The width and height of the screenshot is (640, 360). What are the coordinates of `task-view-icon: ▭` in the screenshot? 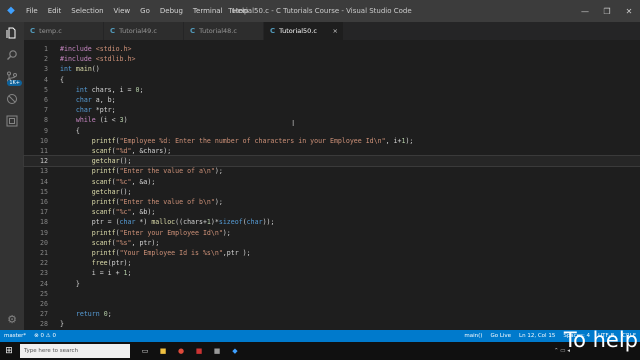 It's located at (145, 351).